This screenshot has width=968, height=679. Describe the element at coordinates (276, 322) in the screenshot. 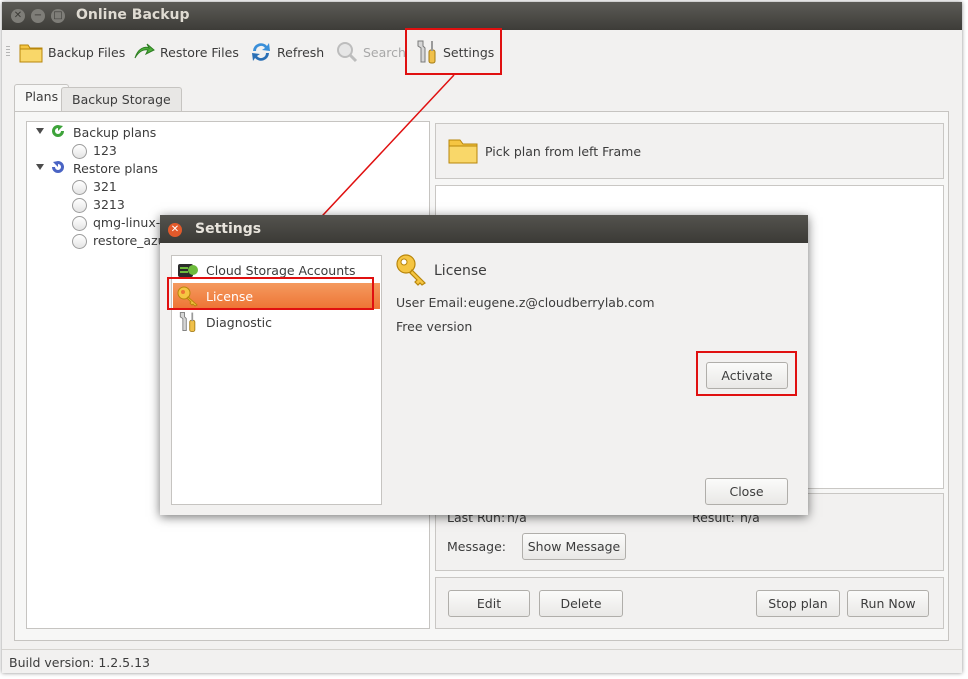

I see `nav-item-diagnostic: Diagnostic` at that location.